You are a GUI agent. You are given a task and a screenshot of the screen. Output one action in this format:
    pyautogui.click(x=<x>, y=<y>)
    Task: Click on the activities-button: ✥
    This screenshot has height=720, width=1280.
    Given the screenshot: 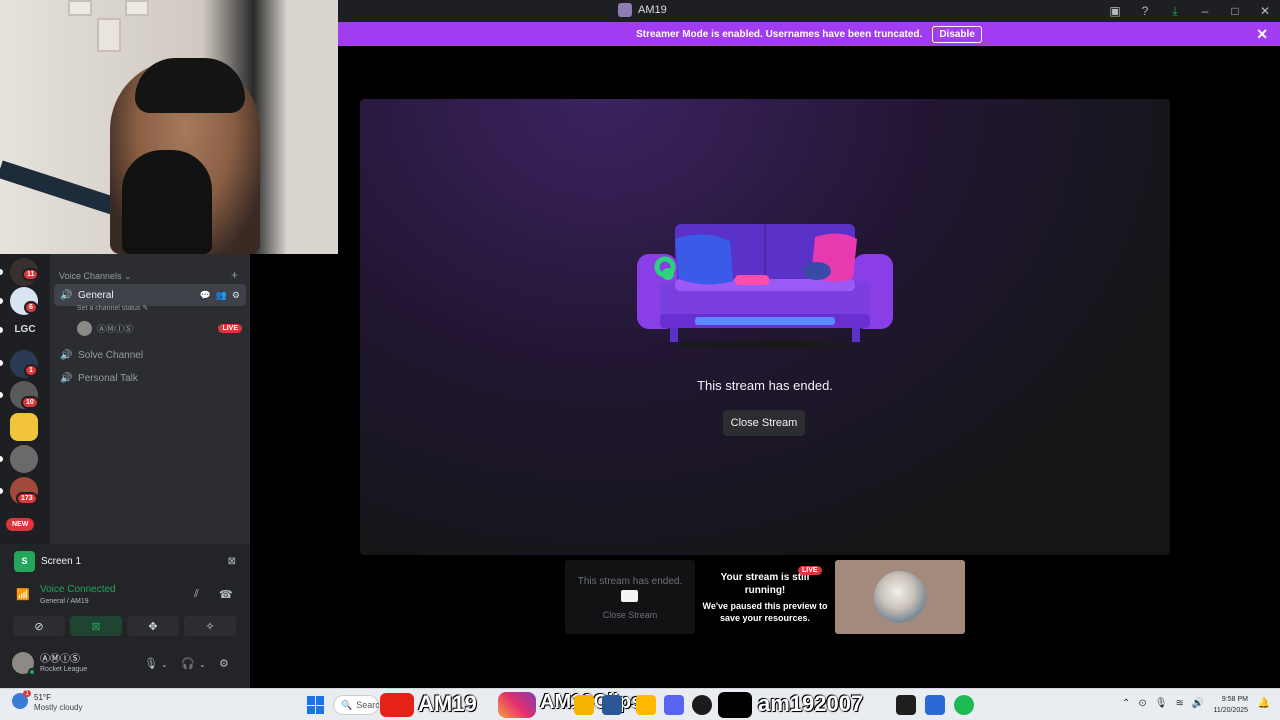 What is the action you would take?
    pyautogui.click(x=153, y=626)
    